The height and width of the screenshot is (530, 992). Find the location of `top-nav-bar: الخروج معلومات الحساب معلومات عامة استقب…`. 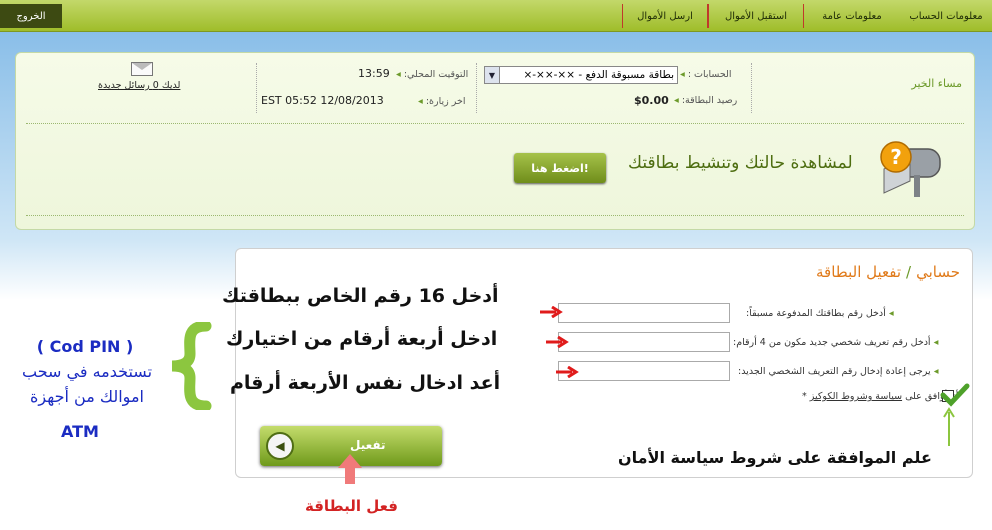

top-nav-bar: الخروج معلومات الحساب معلومات عامة استقب… is located at coordinates (496, 16).